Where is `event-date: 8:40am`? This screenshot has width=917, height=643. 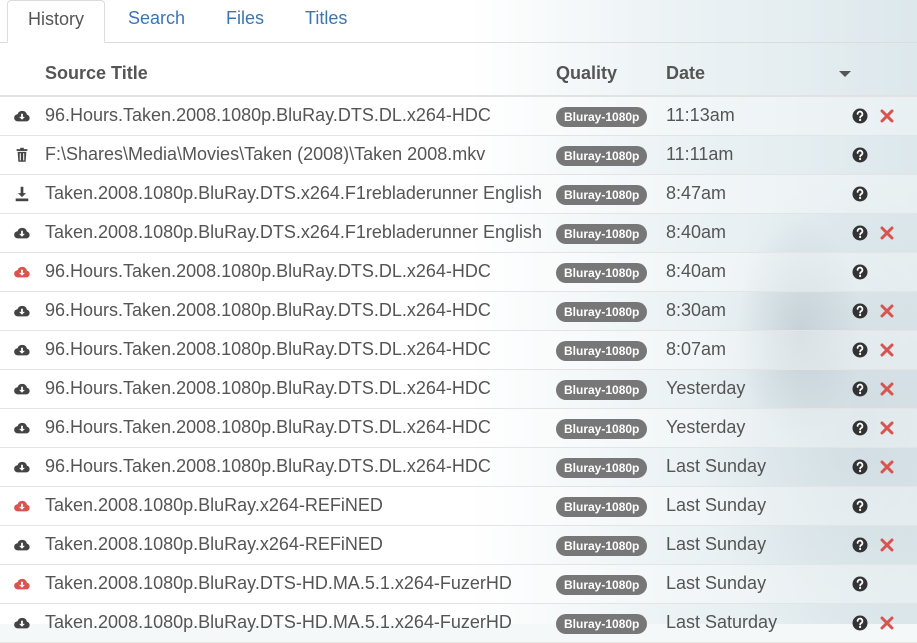 event-date: 8:40am is located at coordinates (696, 232).